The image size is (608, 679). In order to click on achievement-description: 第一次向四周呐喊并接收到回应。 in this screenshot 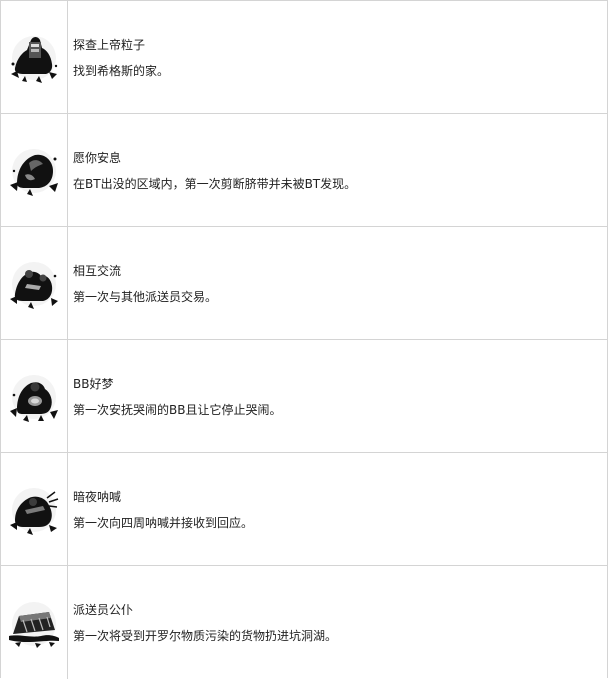, I will do `click(163, 523)`.